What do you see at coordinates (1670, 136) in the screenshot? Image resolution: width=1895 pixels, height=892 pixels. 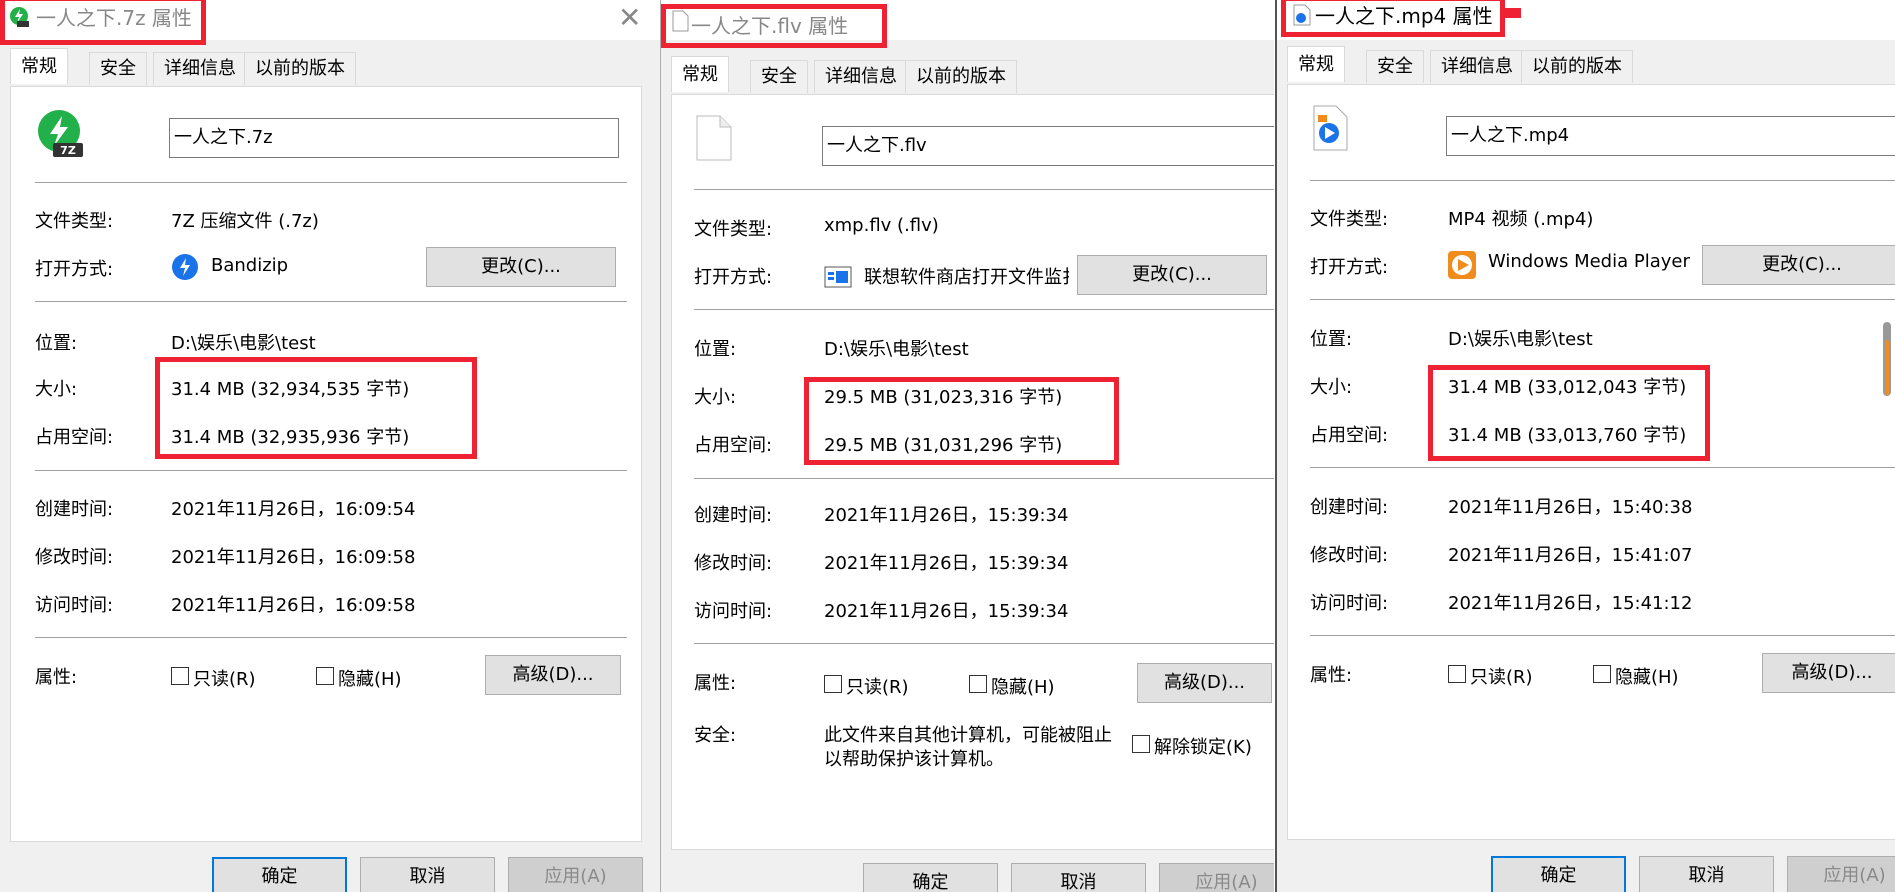 I see `filename-input: 一人之下.mp4` at bounding box center [1670, 136].